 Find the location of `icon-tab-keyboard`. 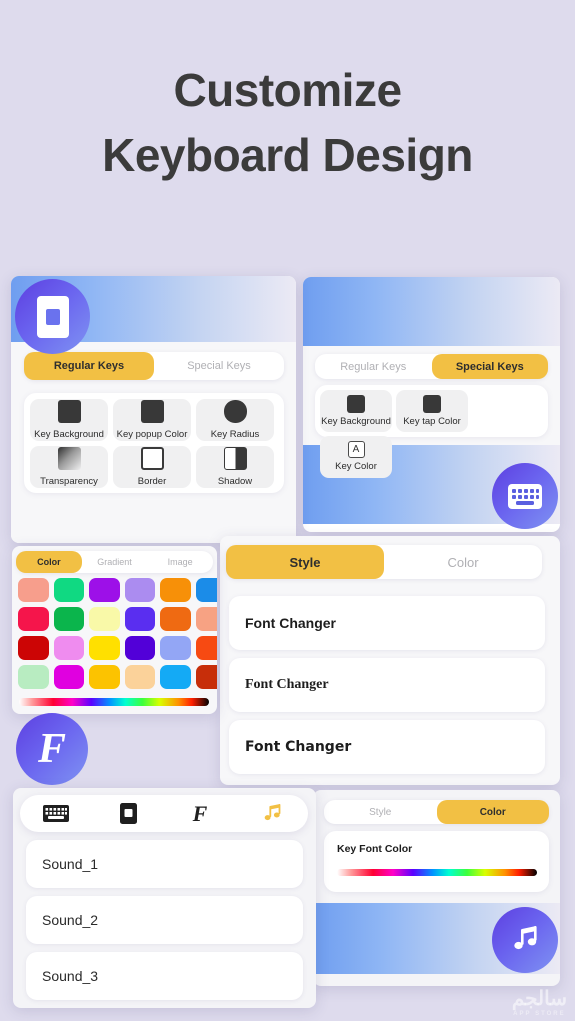

icon-tab-keyboard is located at coordinates (56, 814).